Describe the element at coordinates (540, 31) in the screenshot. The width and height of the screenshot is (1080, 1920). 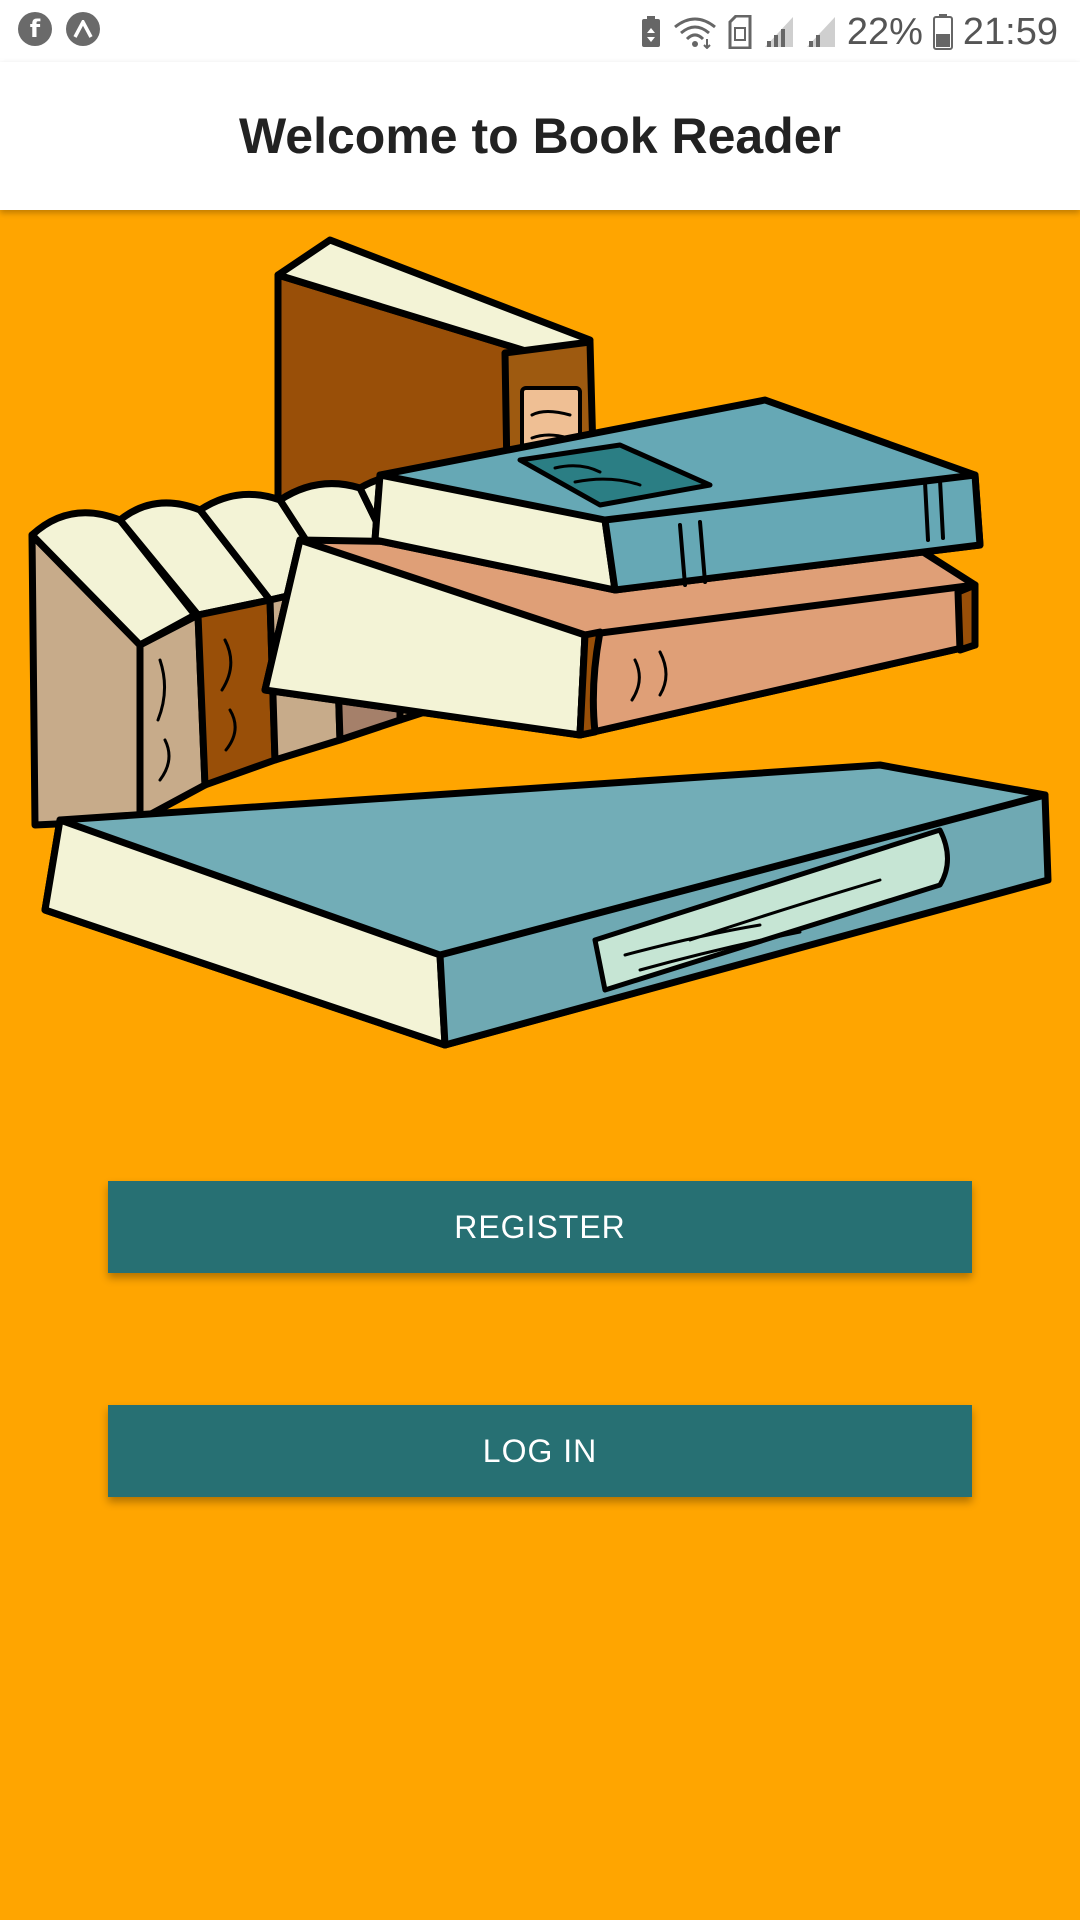
I see `status-bar: f 22% 21:59` at that location.